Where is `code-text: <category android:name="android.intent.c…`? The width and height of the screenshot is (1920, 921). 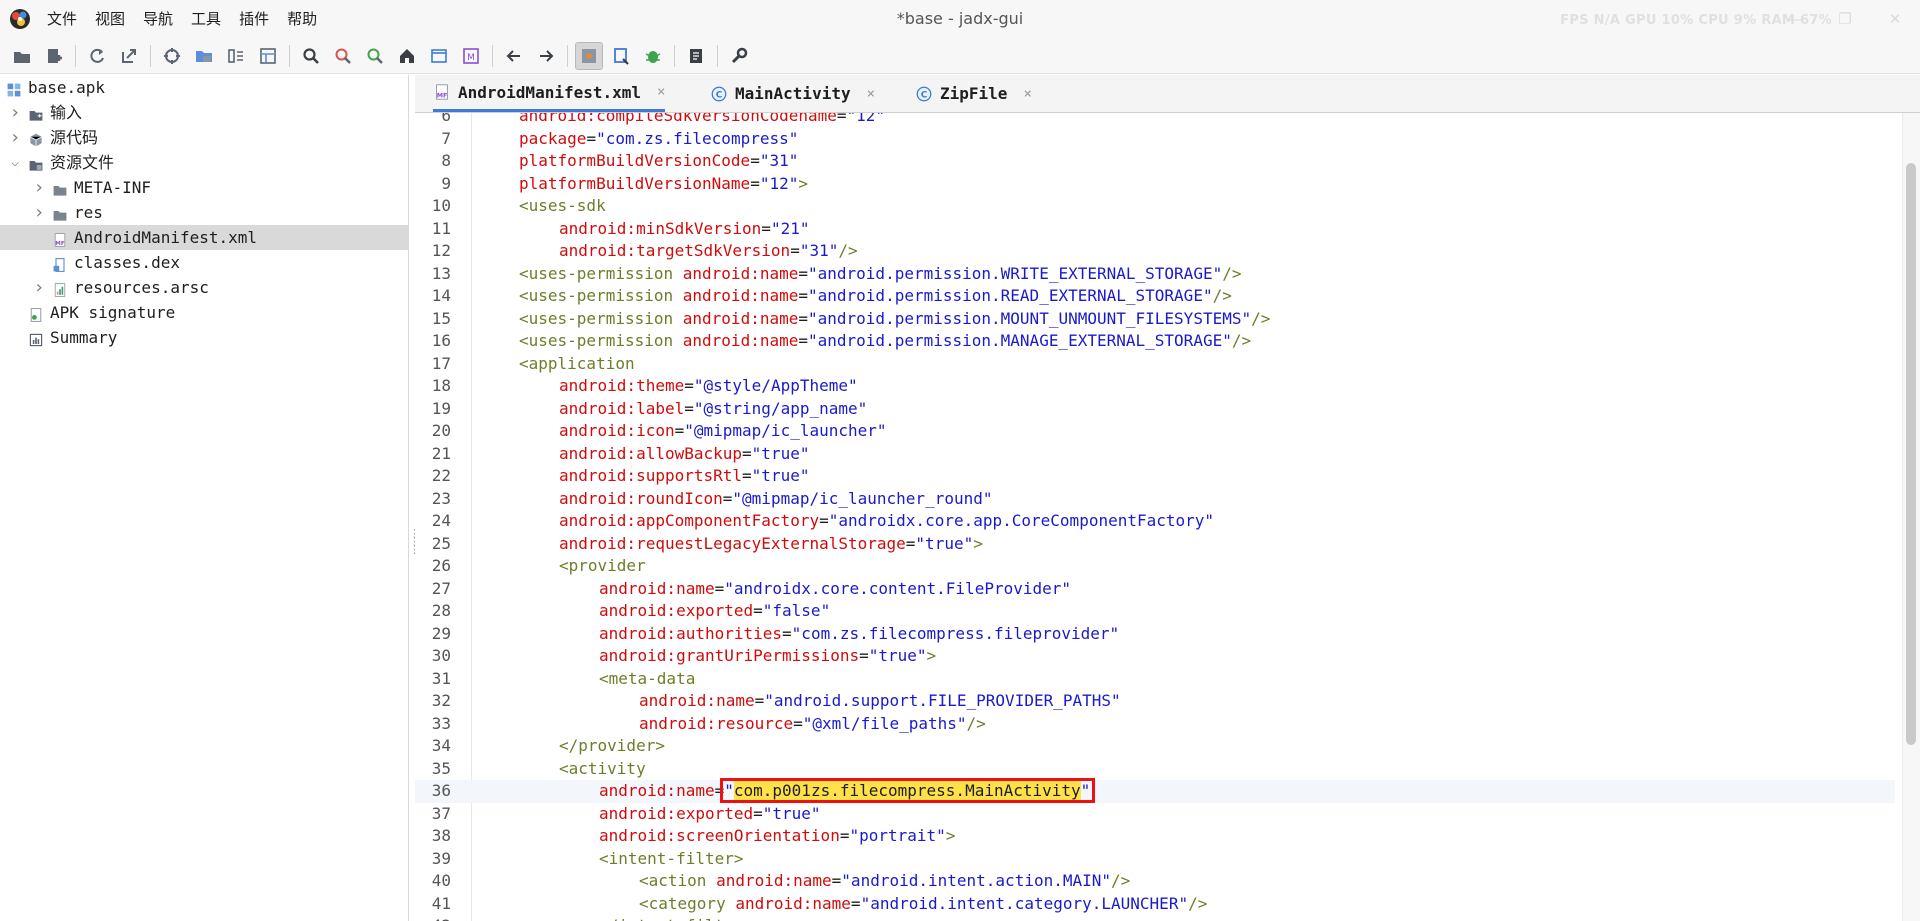
code-text: <category android:name="android.intent.c… is located at coordinates (923, 904).